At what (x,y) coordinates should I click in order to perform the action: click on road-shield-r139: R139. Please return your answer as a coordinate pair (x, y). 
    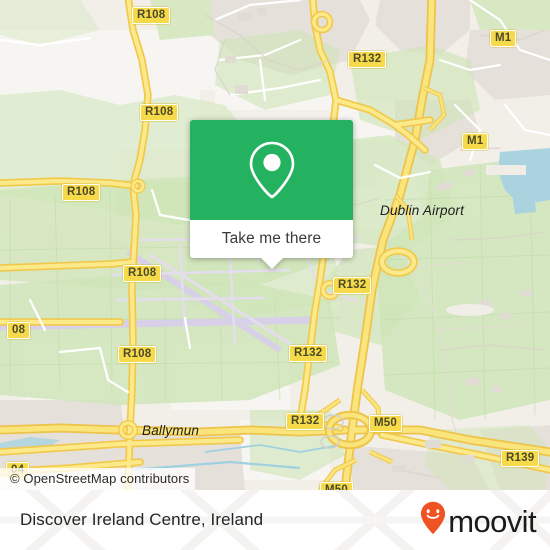
    Looking at the image, I should click on (520, 459).